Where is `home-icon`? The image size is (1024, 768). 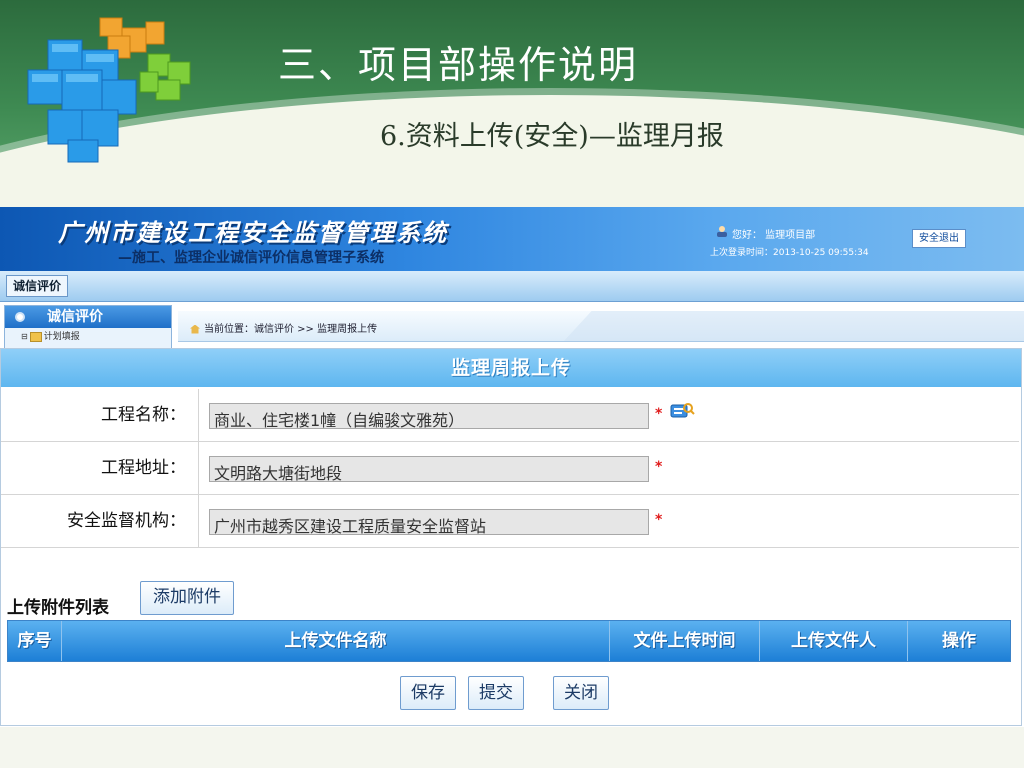 home-icon is located at coordinates (195, 329).